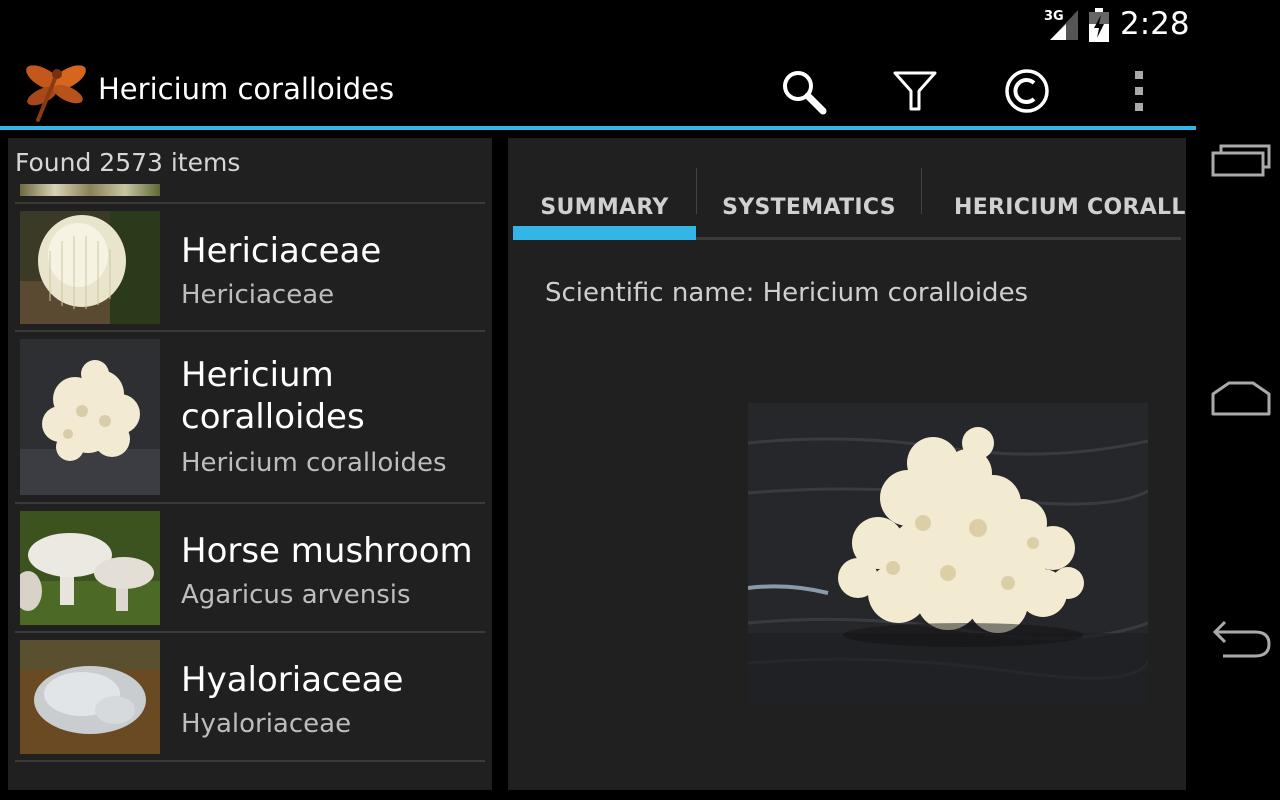 Image resolution: width=1280 pixels, height=800 pixels. I want to click on list-item: Hericiaceae Hericiaceae, so click(250, 267).